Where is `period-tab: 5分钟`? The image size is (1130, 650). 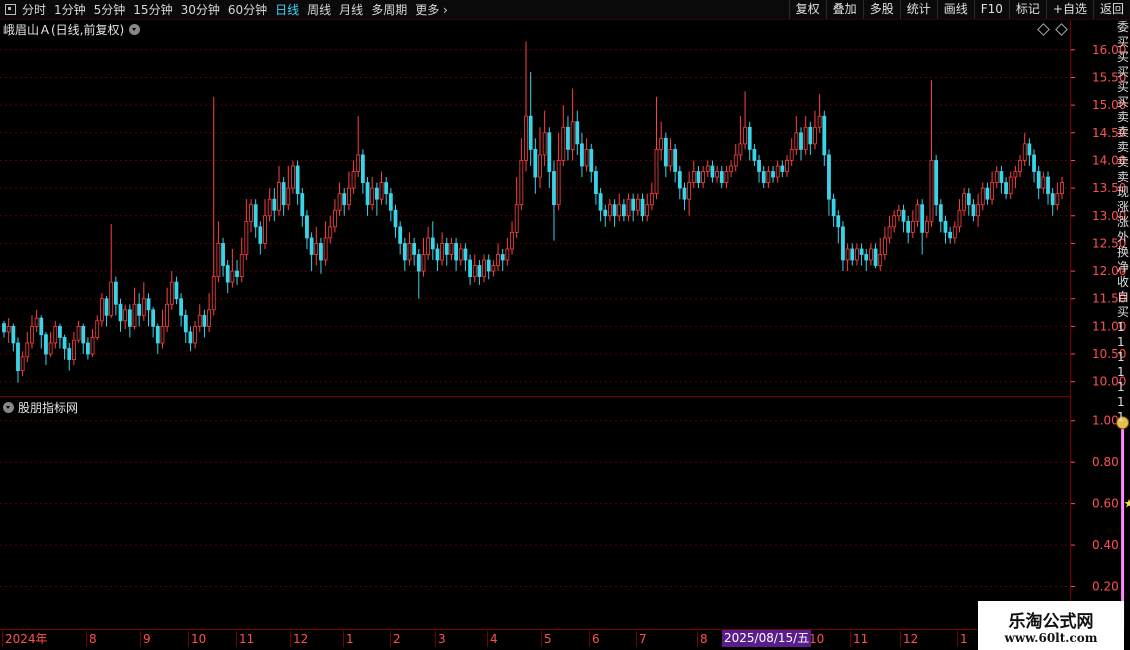
period-tab: 5分钟 is located at coordinates (110, 9).